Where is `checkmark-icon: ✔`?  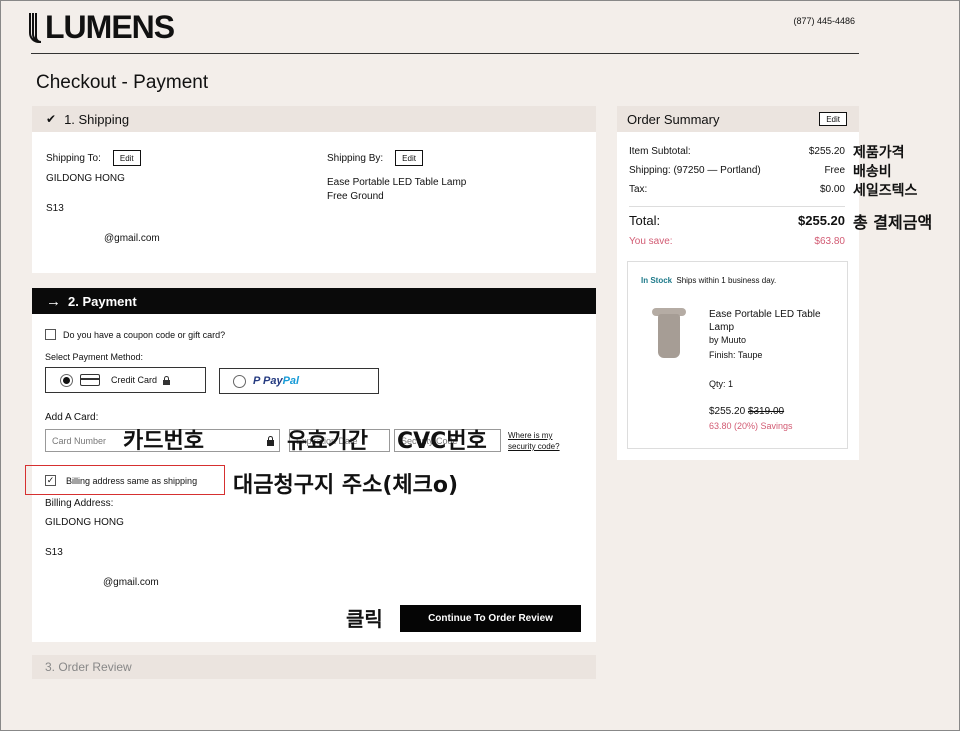
checkmark-icon: ✔ is located at coordinates (51, 119).